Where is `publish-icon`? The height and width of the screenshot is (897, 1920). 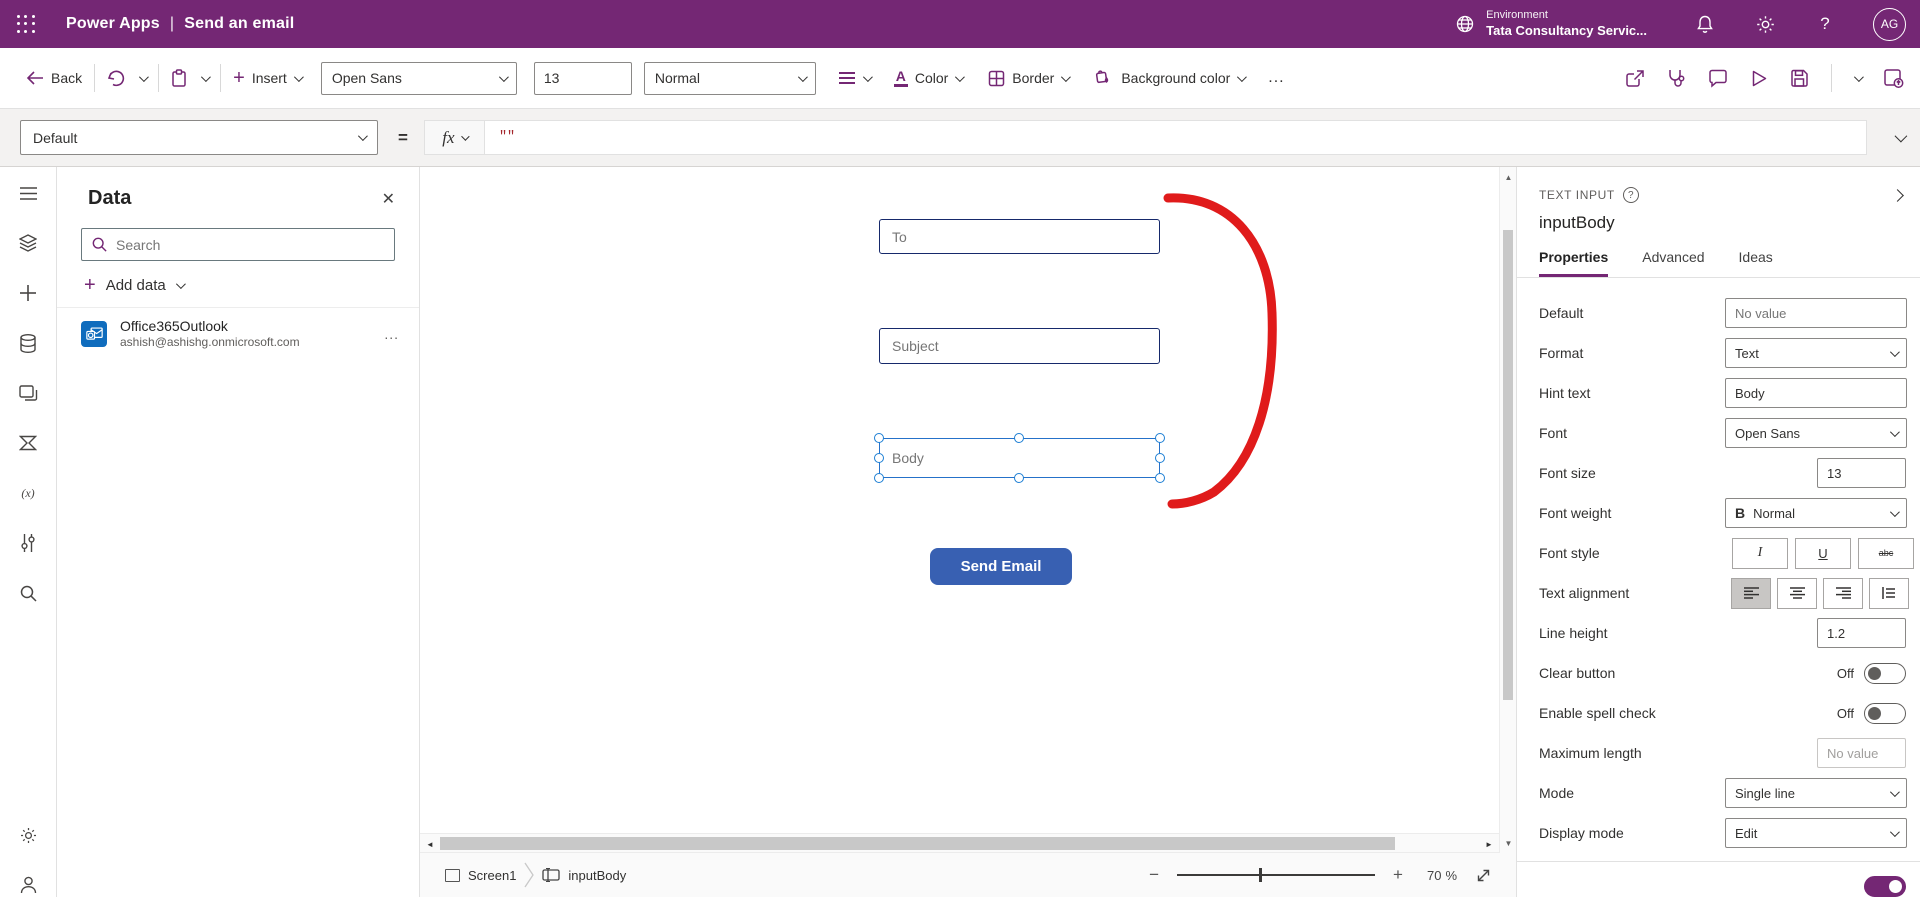
publish-icon is located at coordinates (1893, 78).